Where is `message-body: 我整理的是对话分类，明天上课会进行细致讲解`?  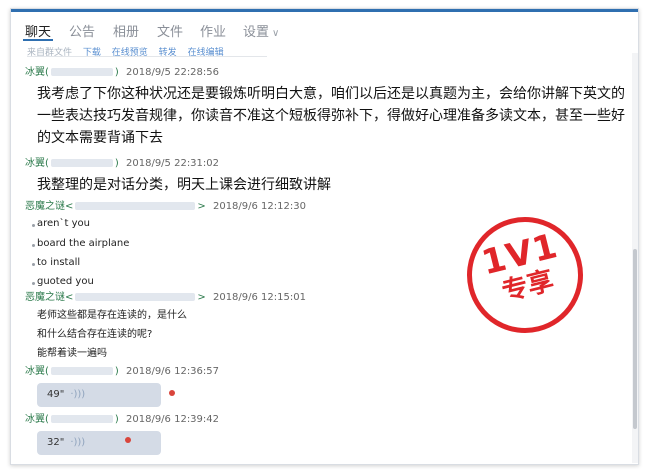 message-body: 我整理的是对话分类，明天上课会进行细致讲解 is located at coordinates (337, 185).